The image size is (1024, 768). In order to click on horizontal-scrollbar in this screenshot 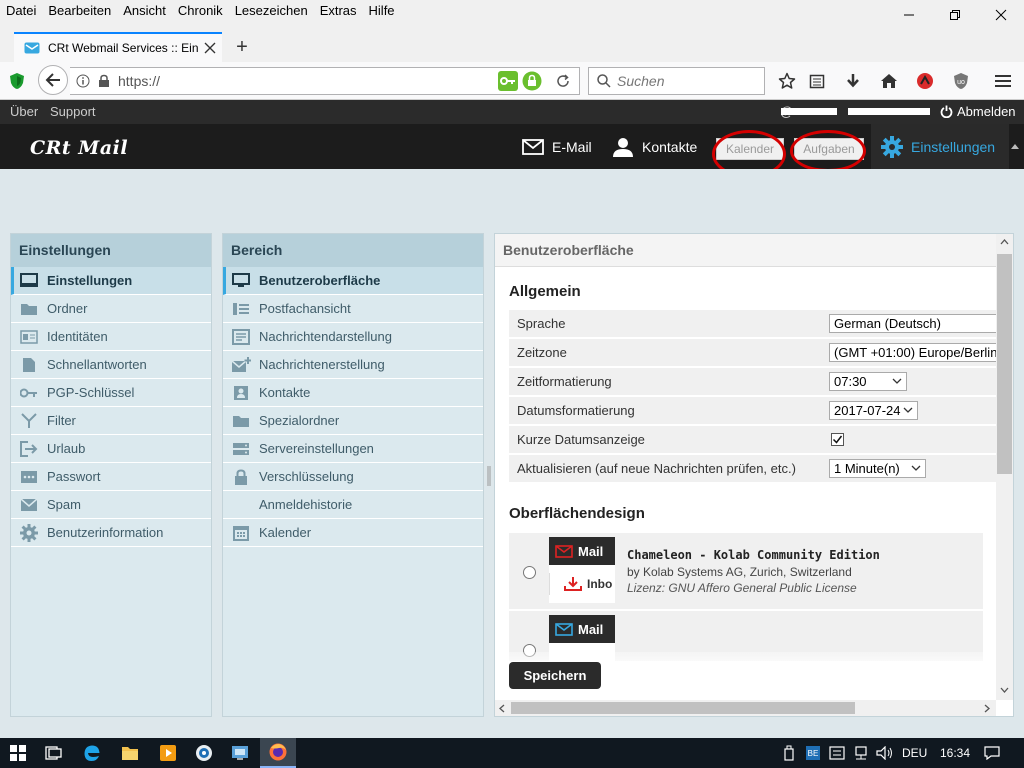, I will do `click(745, 708)`.